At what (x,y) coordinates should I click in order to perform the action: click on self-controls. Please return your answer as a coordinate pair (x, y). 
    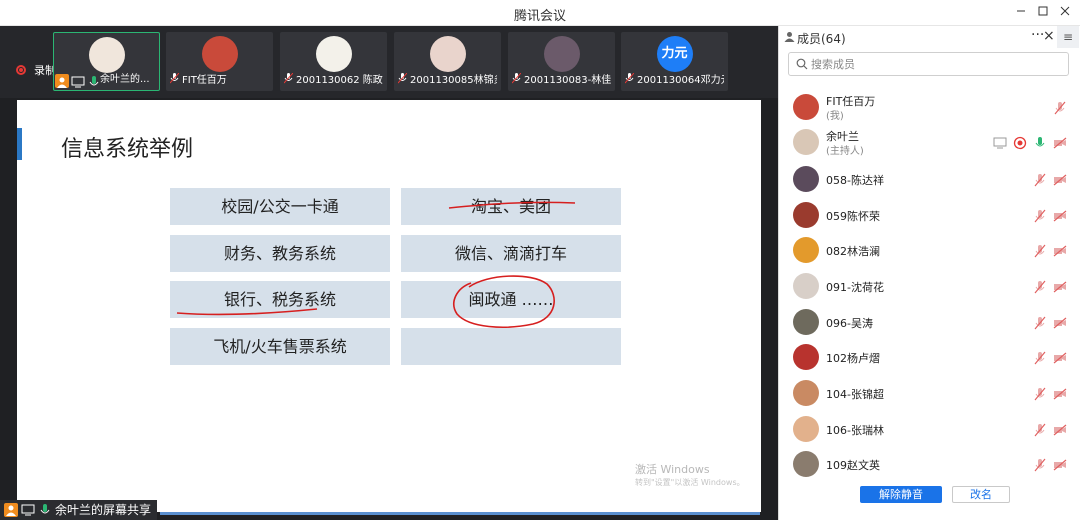
    Looking at the image, I should click on (78, 82).